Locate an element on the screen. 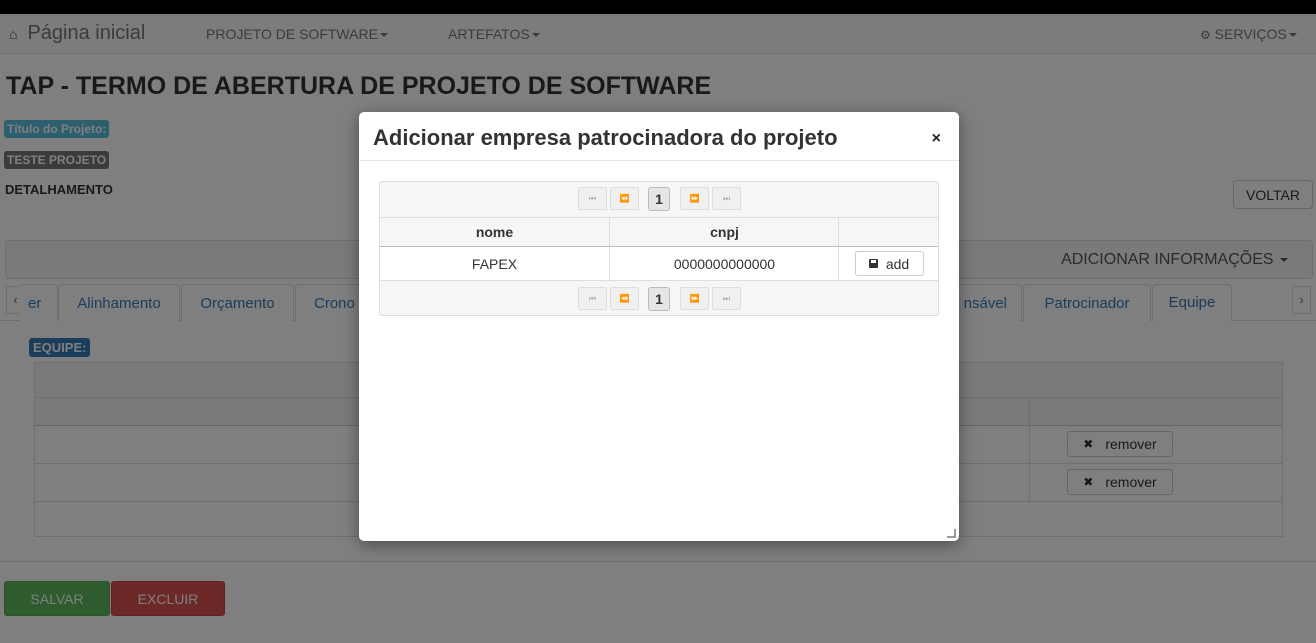 The height and width of the screenshot is (643, 1316). table-row: FAPEX 0000000000000 add is located at coordinates (659, 264).